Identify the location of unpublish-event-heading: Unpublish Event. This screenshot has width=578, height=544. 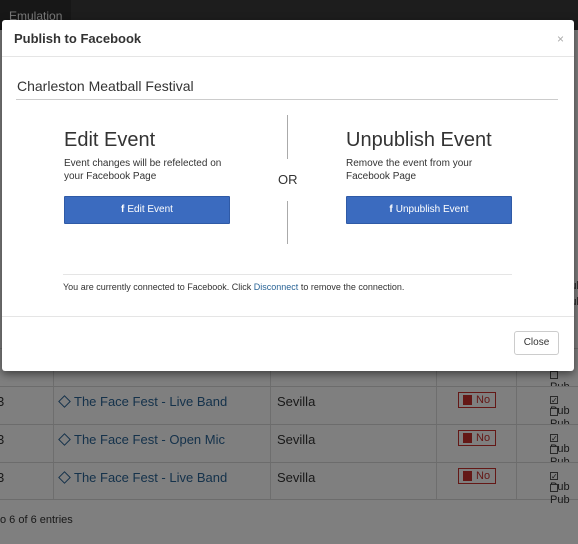
(419, 140).